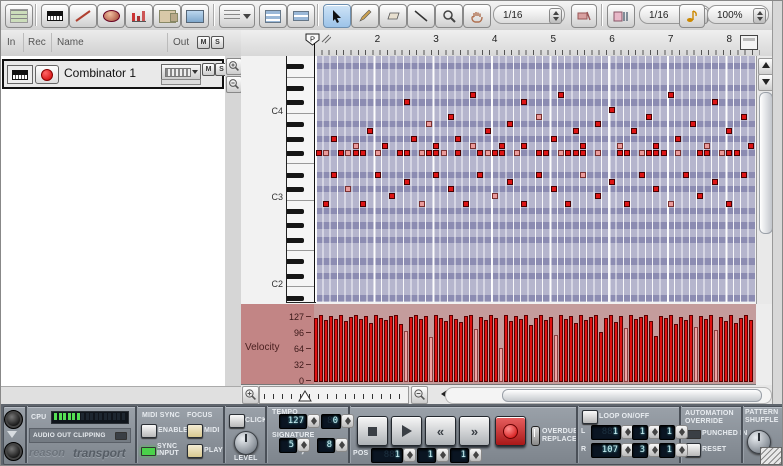 The image size is (783, 466). Describe the element at coordinates (387, 455) in the screenshot. I see `pos-bar-display: 888 1` at that location.